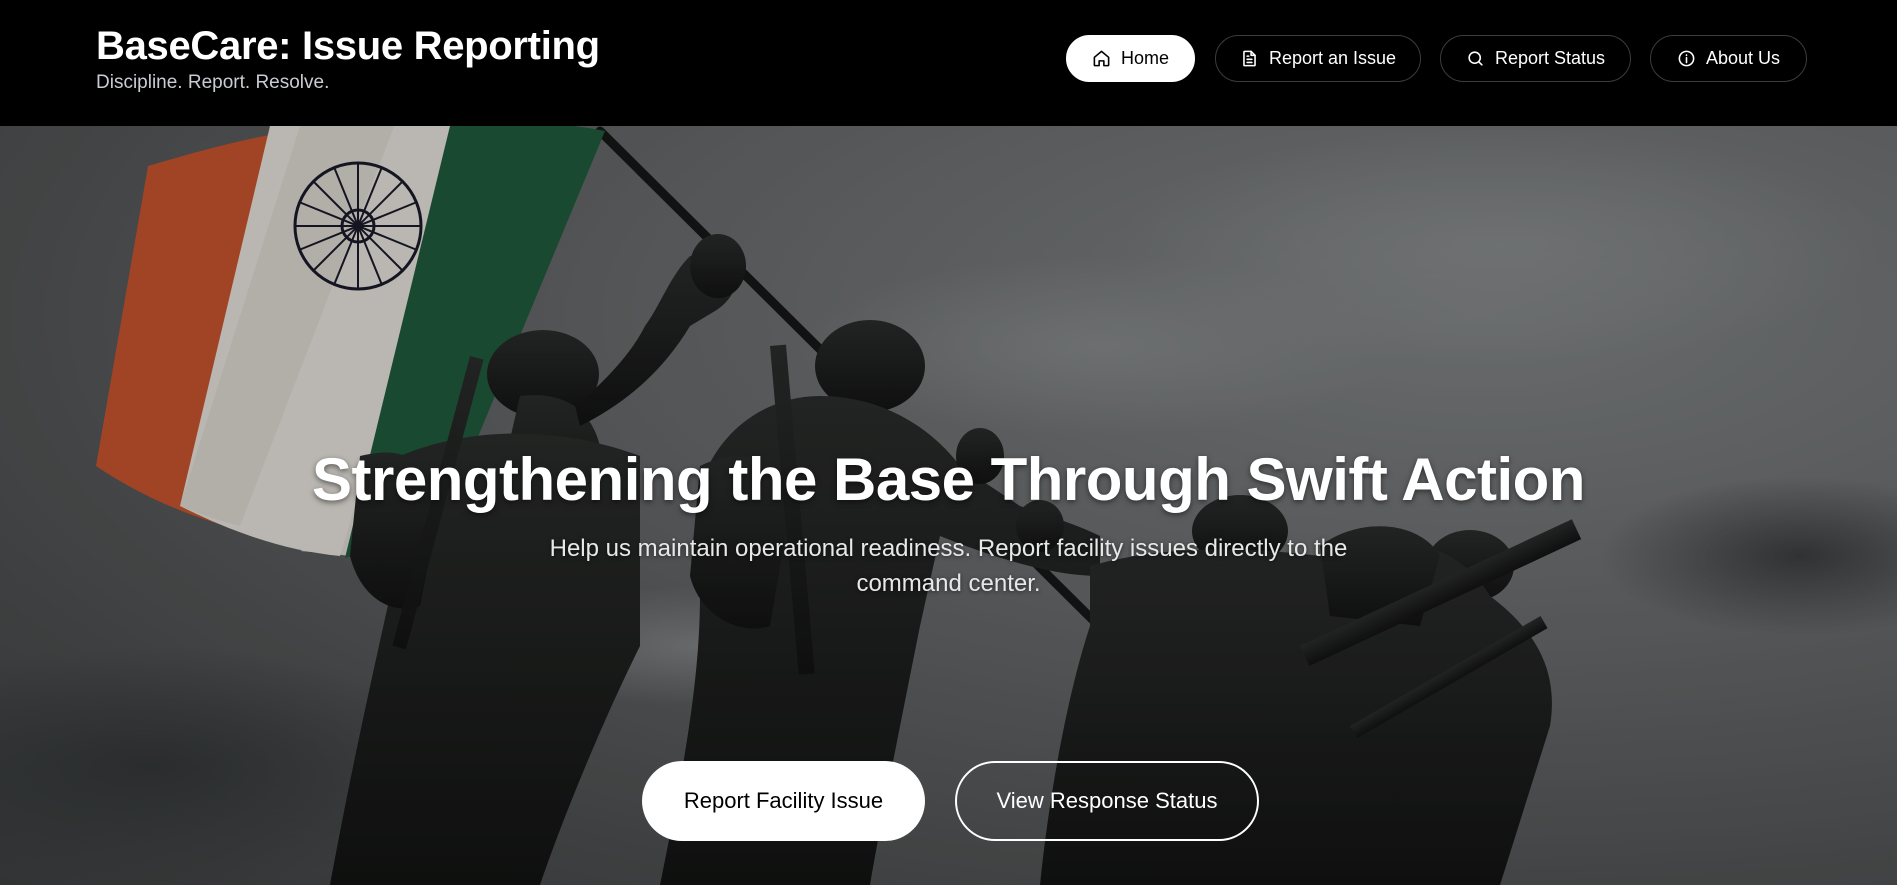 Image resolution: width=1897 pixels, height=885 pixels. Describe the element at coordinates (348, 46) in the screenshot. I see `app-title: BaseCare: Issue Reporting` at that location.